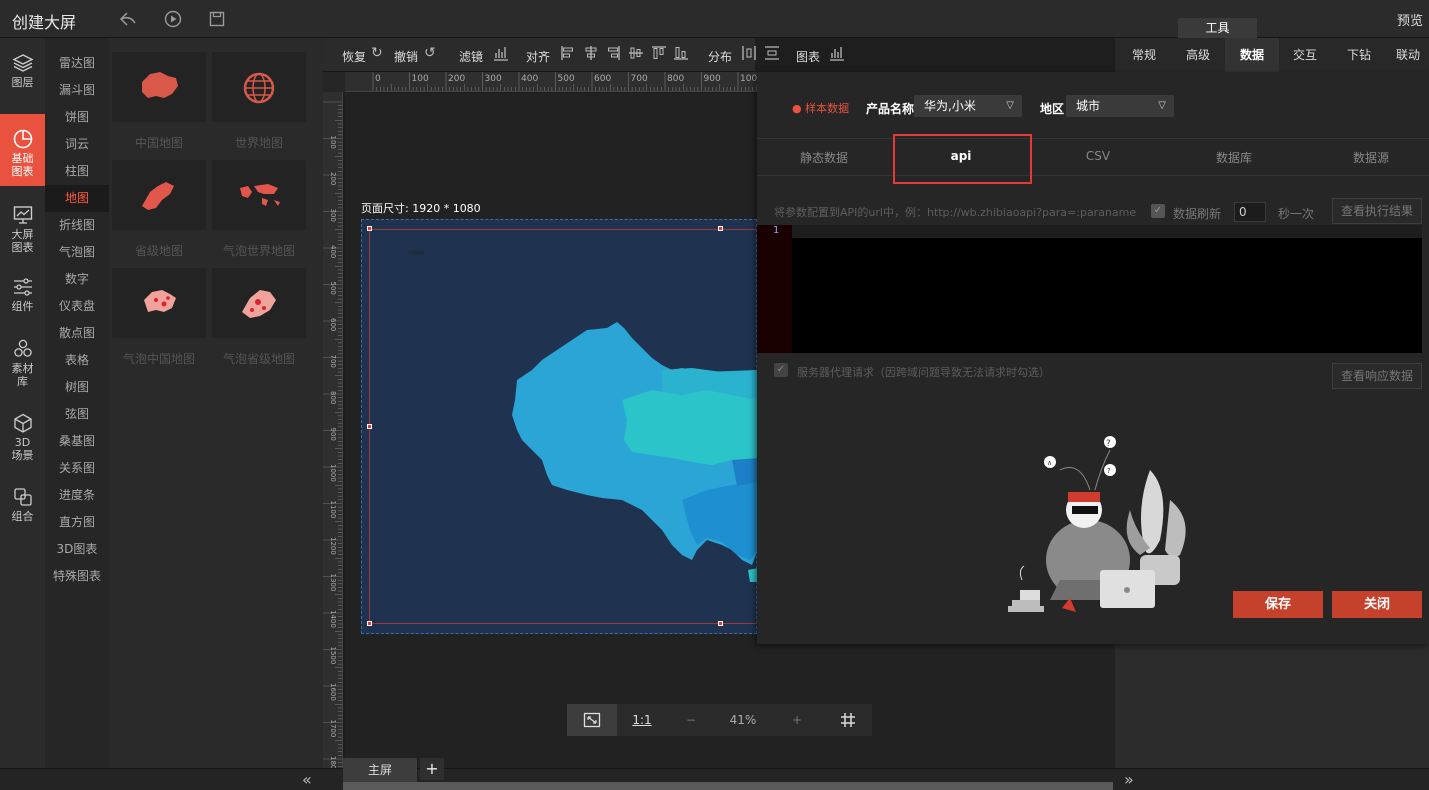 This screenshot has width=1429, height=790. Describe the element at coordinates (1377, 211) in the screenshot. I see `view-result-button: 查看执行结果` at that location.